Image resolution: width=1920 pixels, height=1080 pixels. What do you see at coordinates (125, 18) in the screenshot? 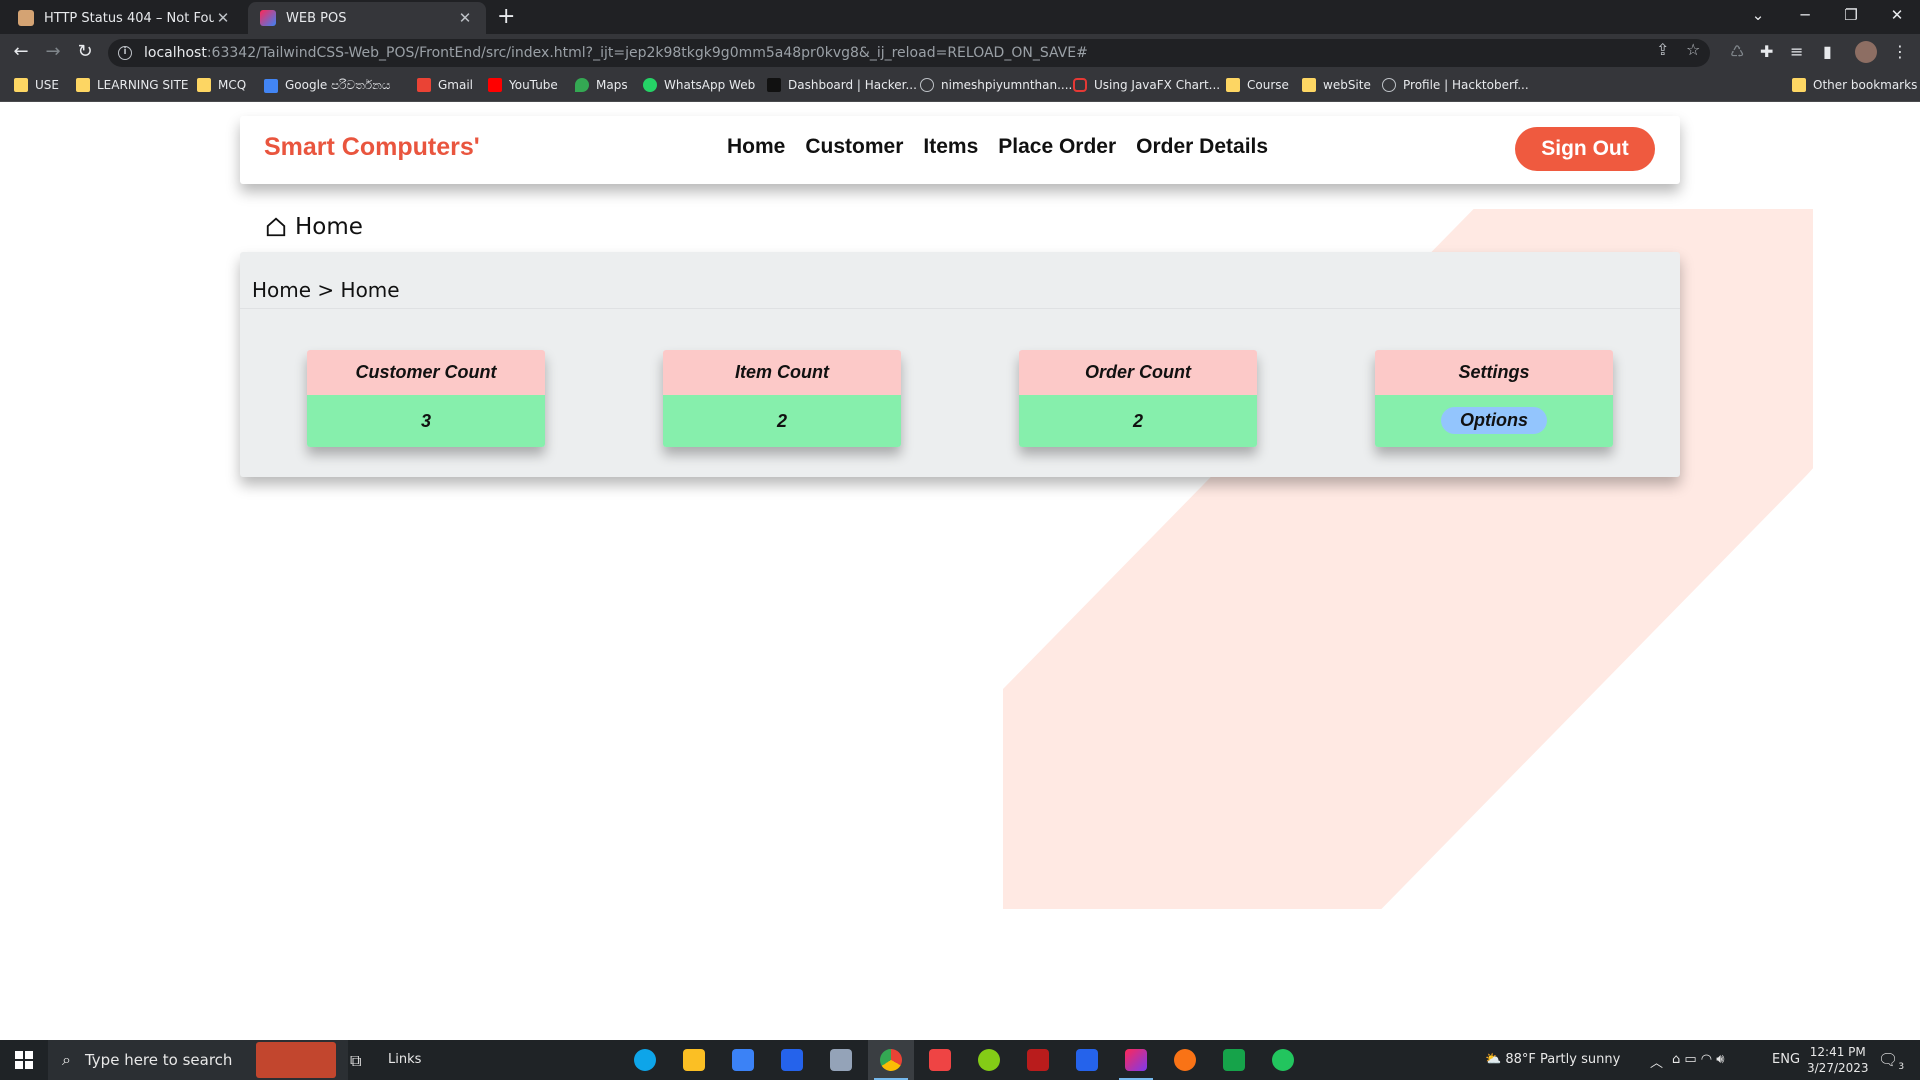
I see `tab-http-404: HTTP Status 404 – Not Found ✕` at bounding box center [125, 18].